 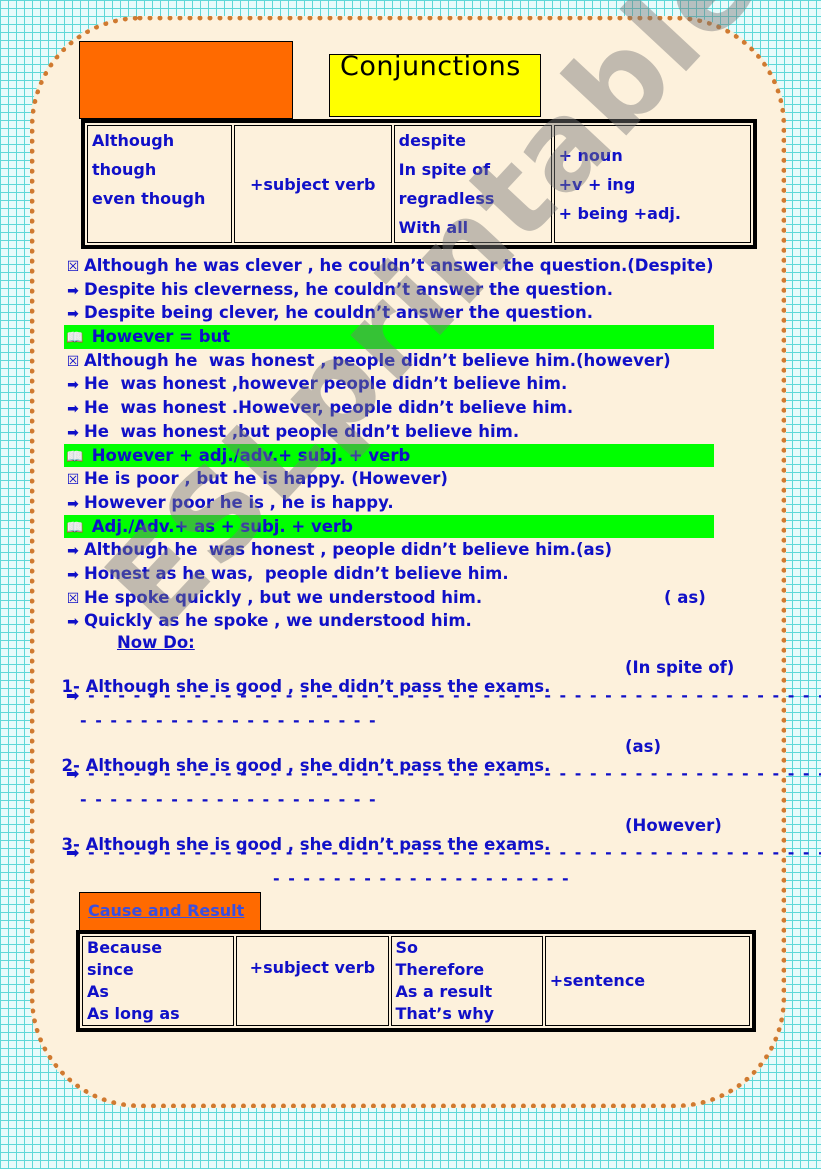 I want to click on cell-text: + being +adj., so click(x=619, y=213).